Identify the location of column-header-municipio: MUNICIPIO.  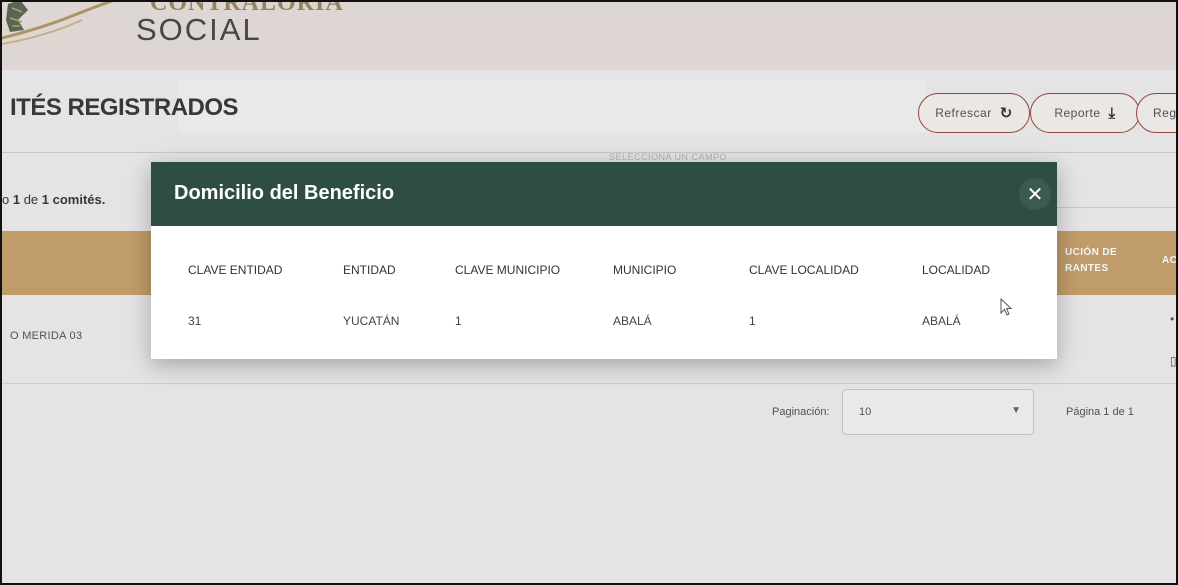
(645, 270).